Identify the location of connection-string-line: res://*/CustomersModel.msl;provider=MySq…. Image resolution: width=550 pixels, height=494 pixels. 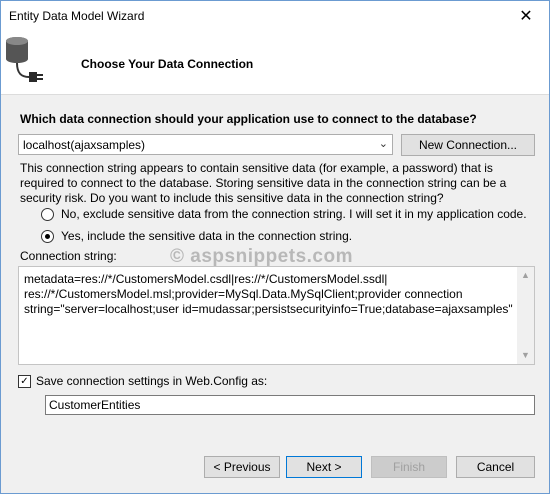
(243, 294).